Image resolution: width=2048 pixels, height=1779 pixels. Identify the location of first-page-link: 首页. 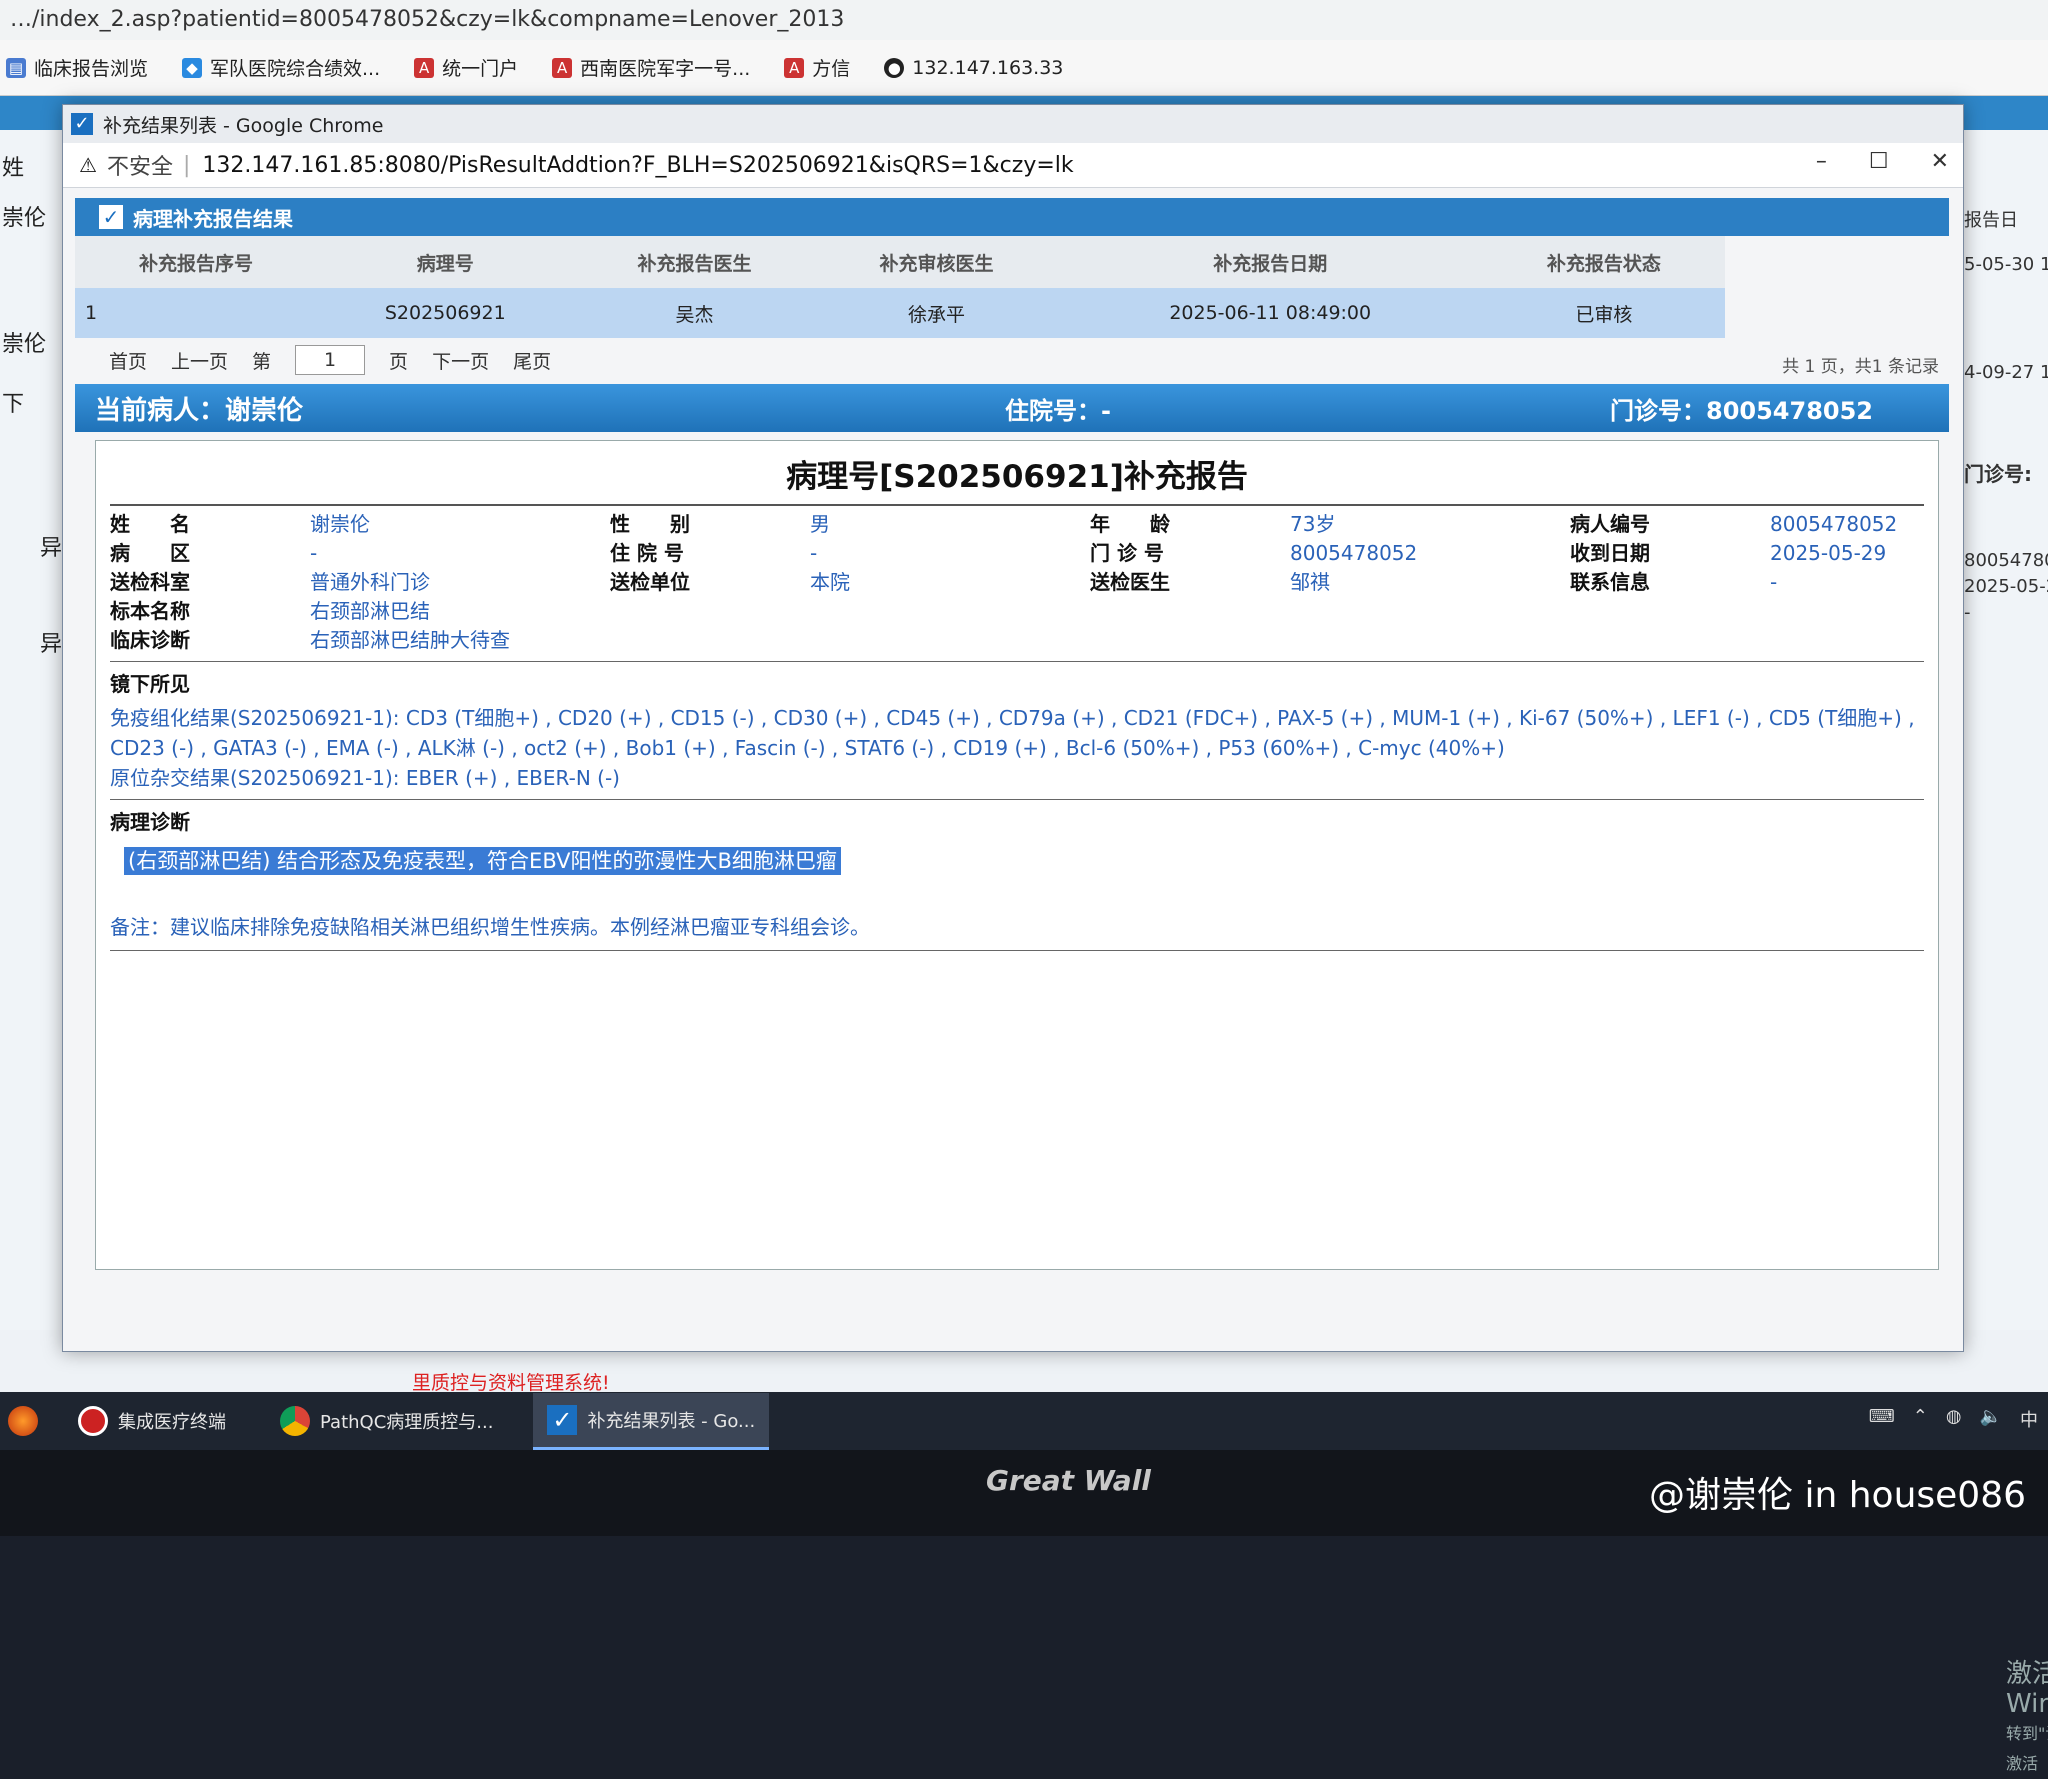
(128, 360).